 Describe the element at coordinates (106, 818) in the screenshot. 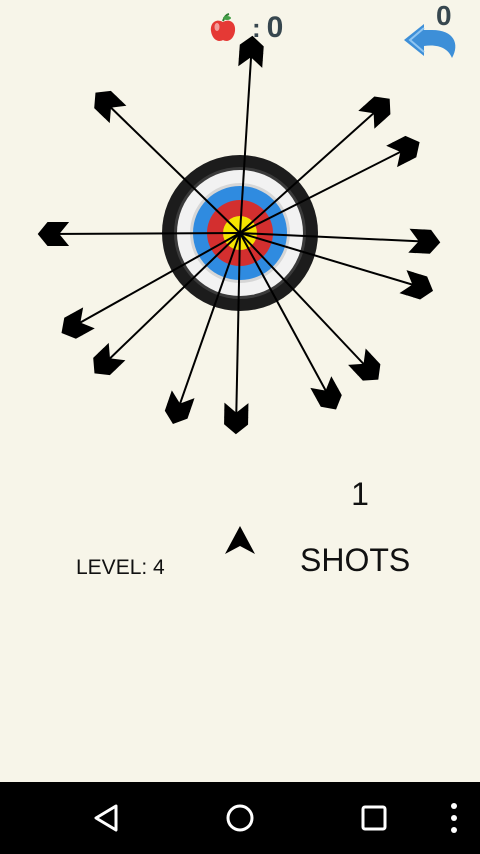

I see `back-triangle-icon` at that location.